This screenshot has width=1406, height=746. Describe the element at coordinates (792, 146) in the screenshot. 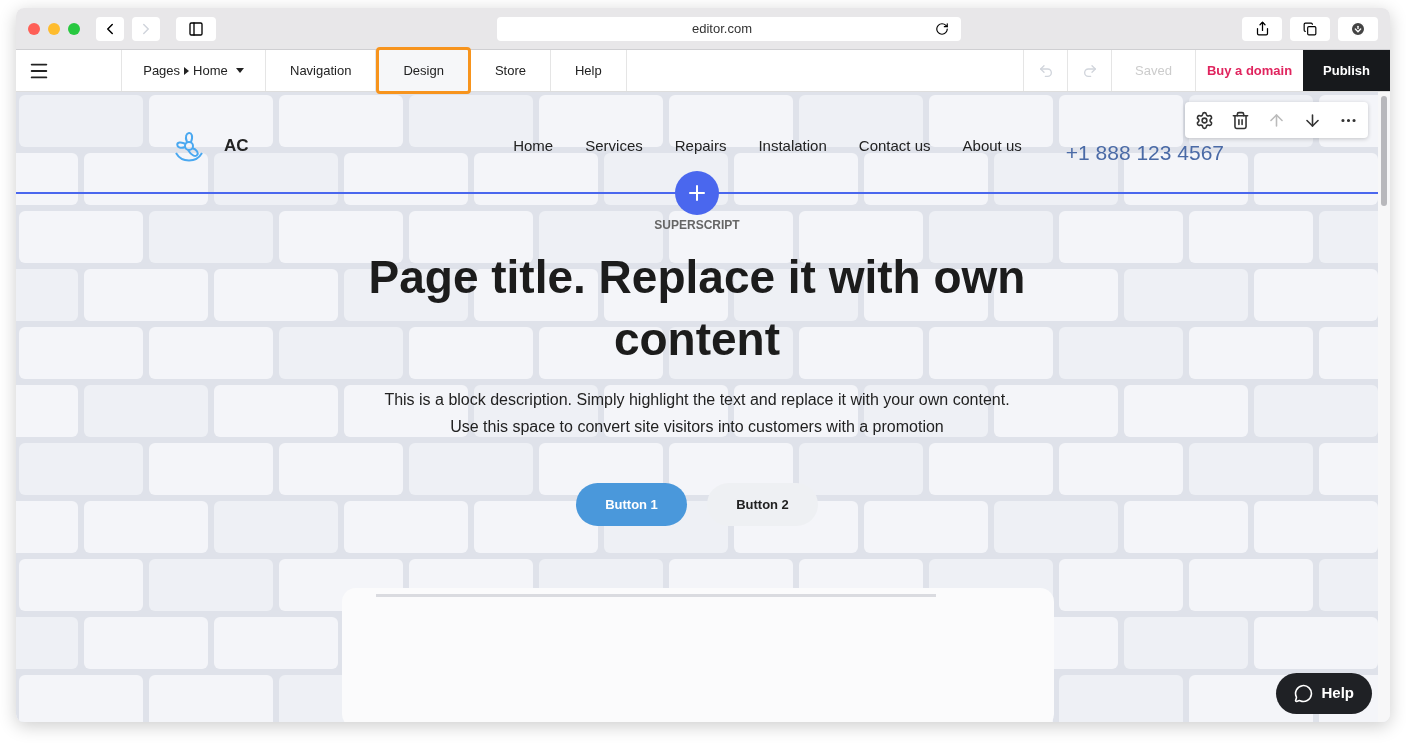

I see `site-nav-link: Instalation` at that location.